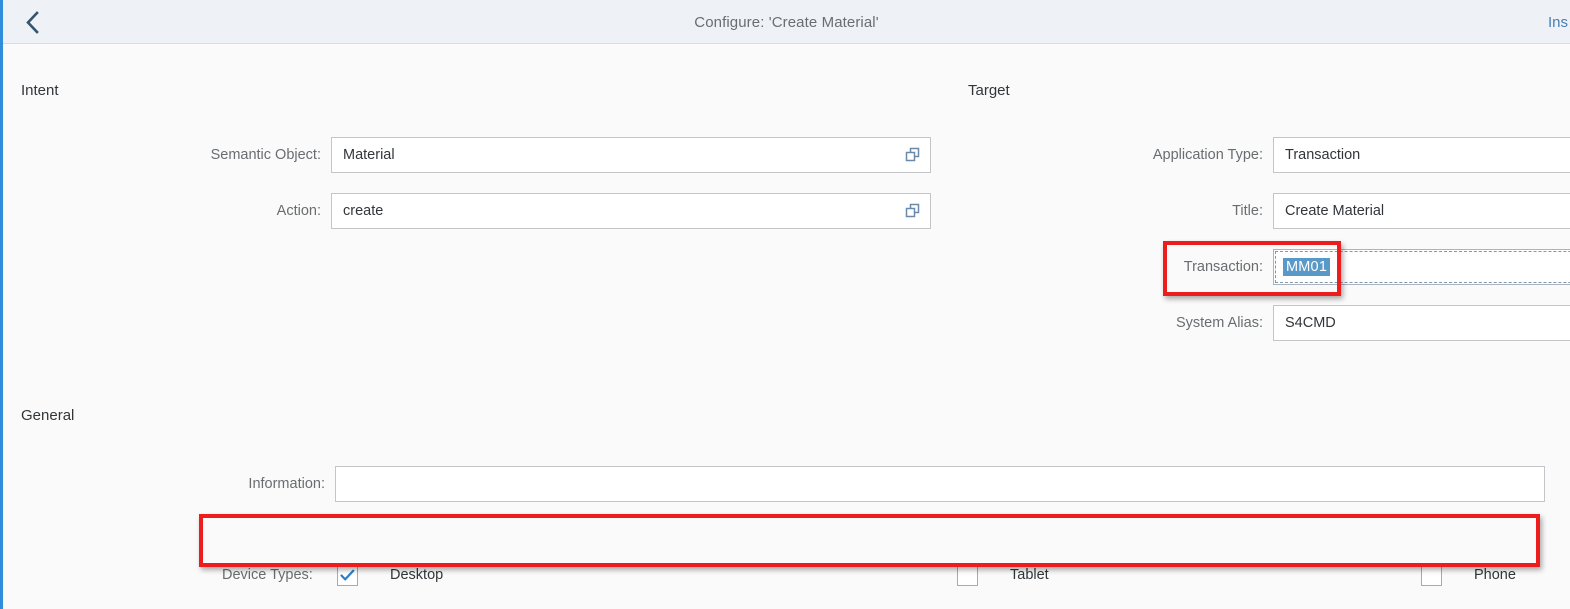 This screenshot has height=609, width=1570. What do you see at coordinates (1307, 267) in the screenshot?
I see `transaction-value: MM01` at bounding box center [1307, 267].